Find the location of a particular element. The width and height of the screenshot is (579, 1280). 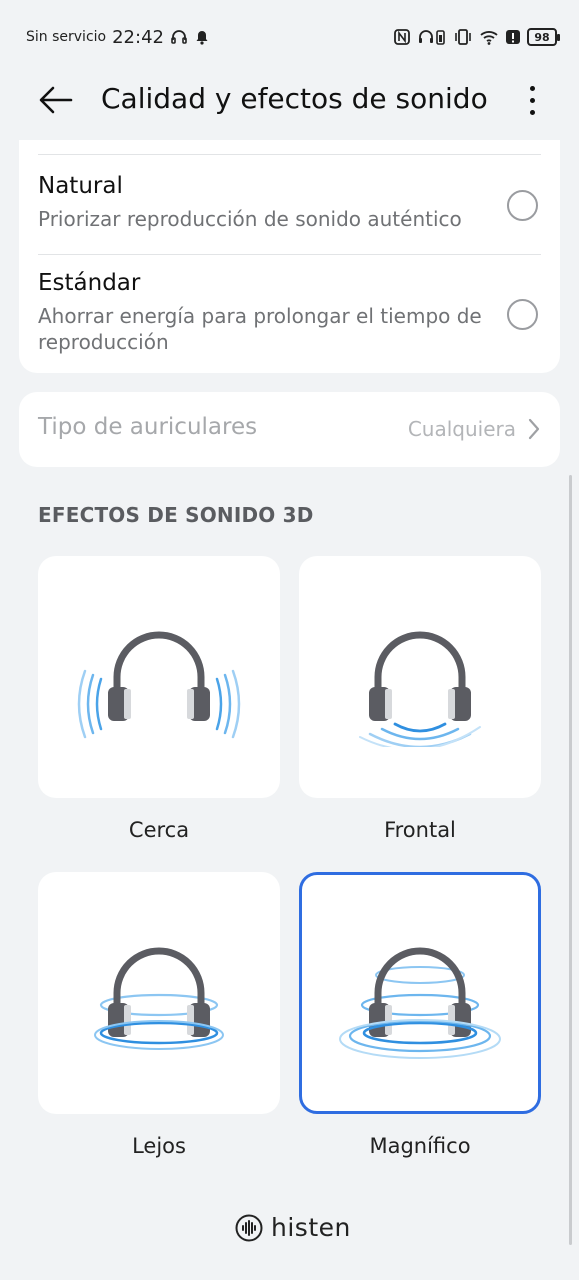

more-options-button is located at coordinates (532, 100).